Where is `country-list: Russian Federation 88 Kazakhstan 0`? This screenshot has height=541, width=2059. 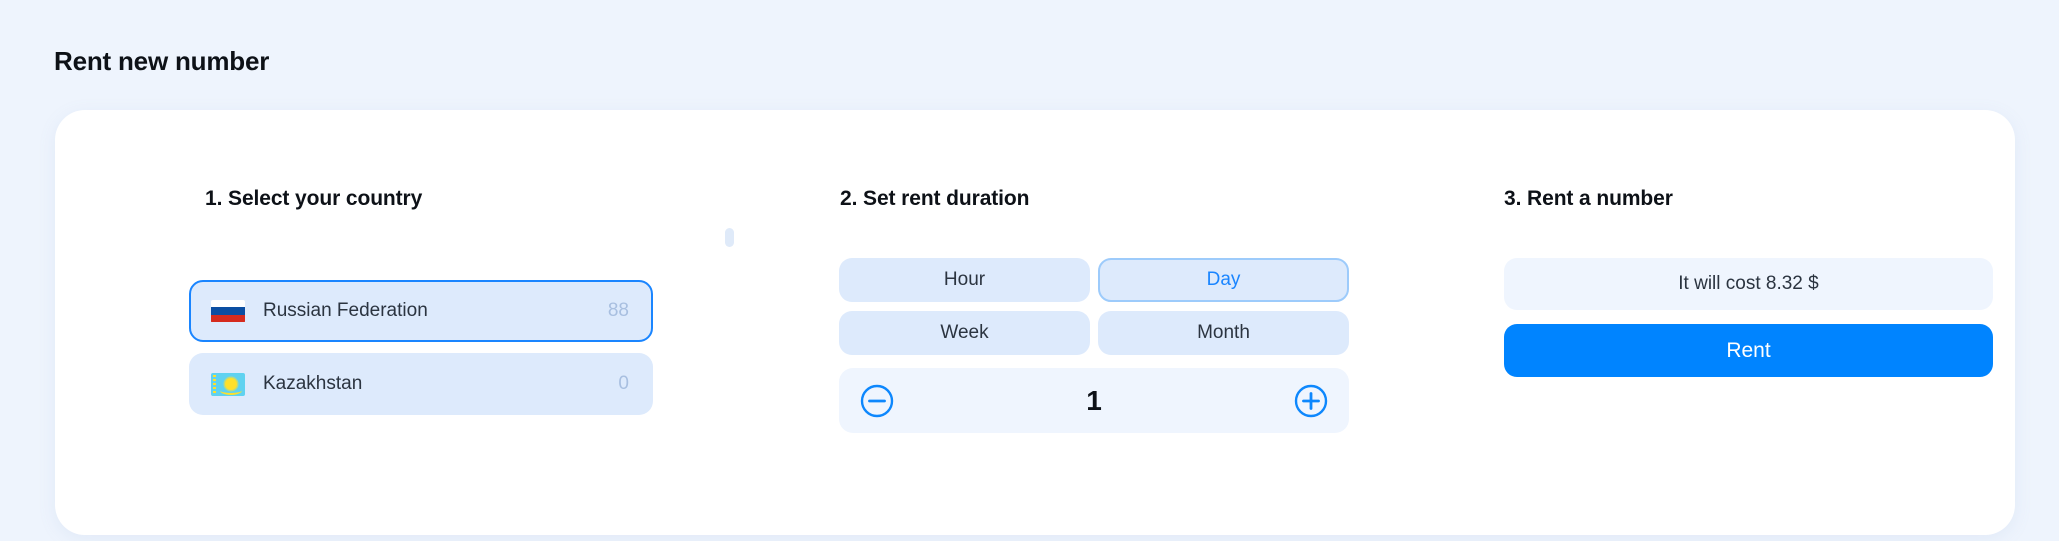 country-list: Russian Federation 88 Kazakhstan 0 is located at coordinates (427, 370).